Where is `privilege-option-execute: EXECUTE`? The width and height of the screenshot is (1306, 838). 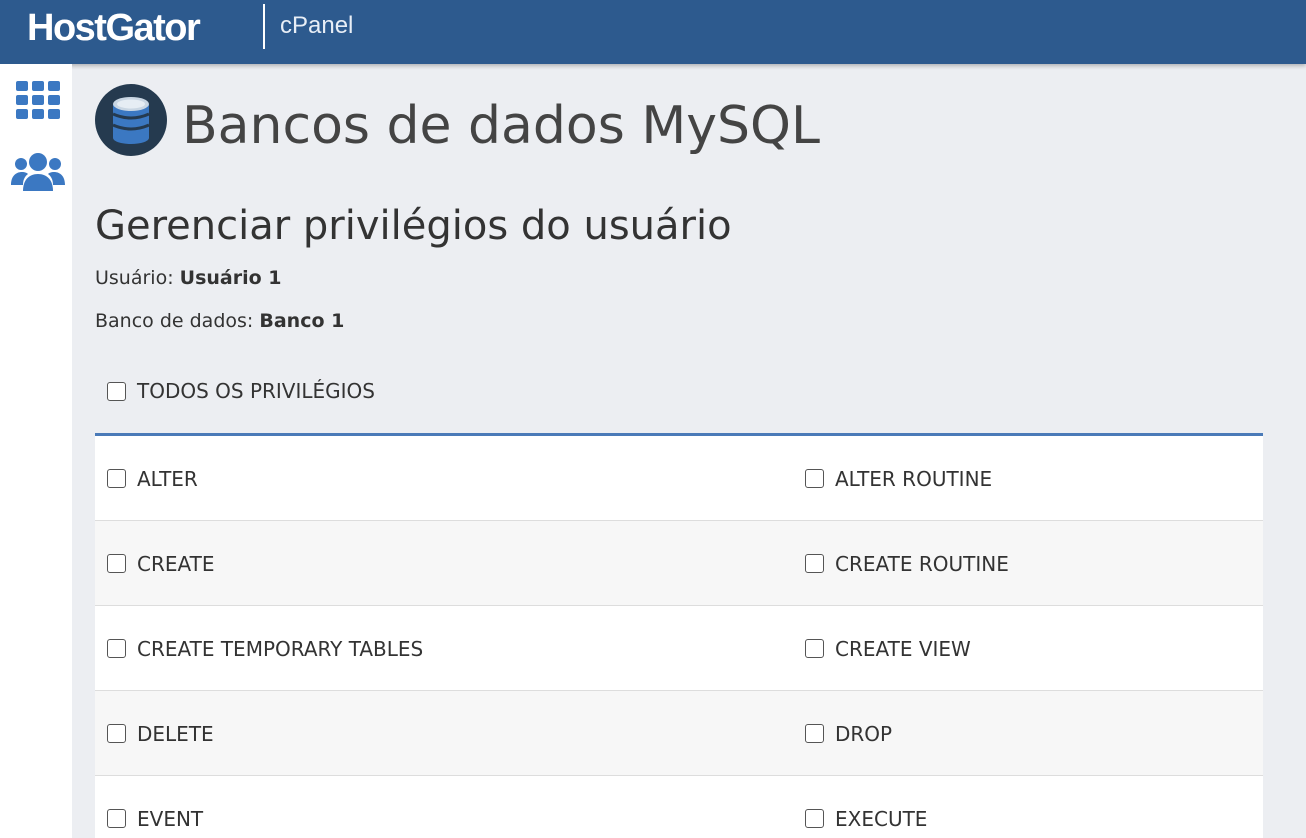
privilege-option-execute: EXECUTE is located at coordinates (866, 807).